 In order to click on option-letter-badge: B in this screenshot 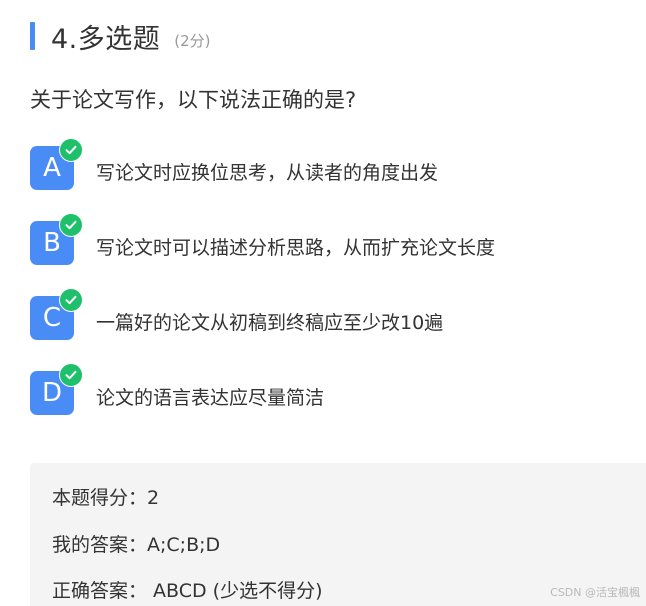, I will do `click(56, 239)`.